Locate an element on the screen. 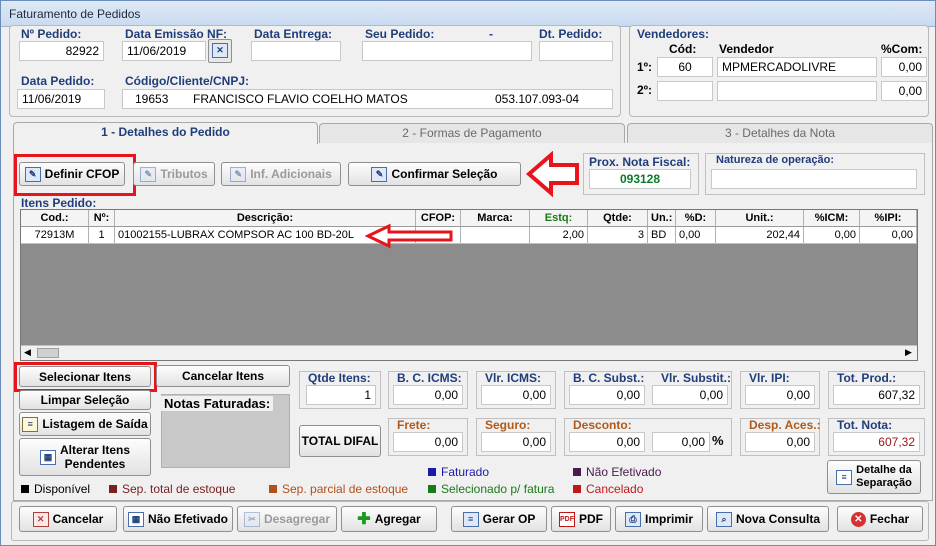  total-difal-button: TOTAL DIFAL is located at coordinates (340, 441).